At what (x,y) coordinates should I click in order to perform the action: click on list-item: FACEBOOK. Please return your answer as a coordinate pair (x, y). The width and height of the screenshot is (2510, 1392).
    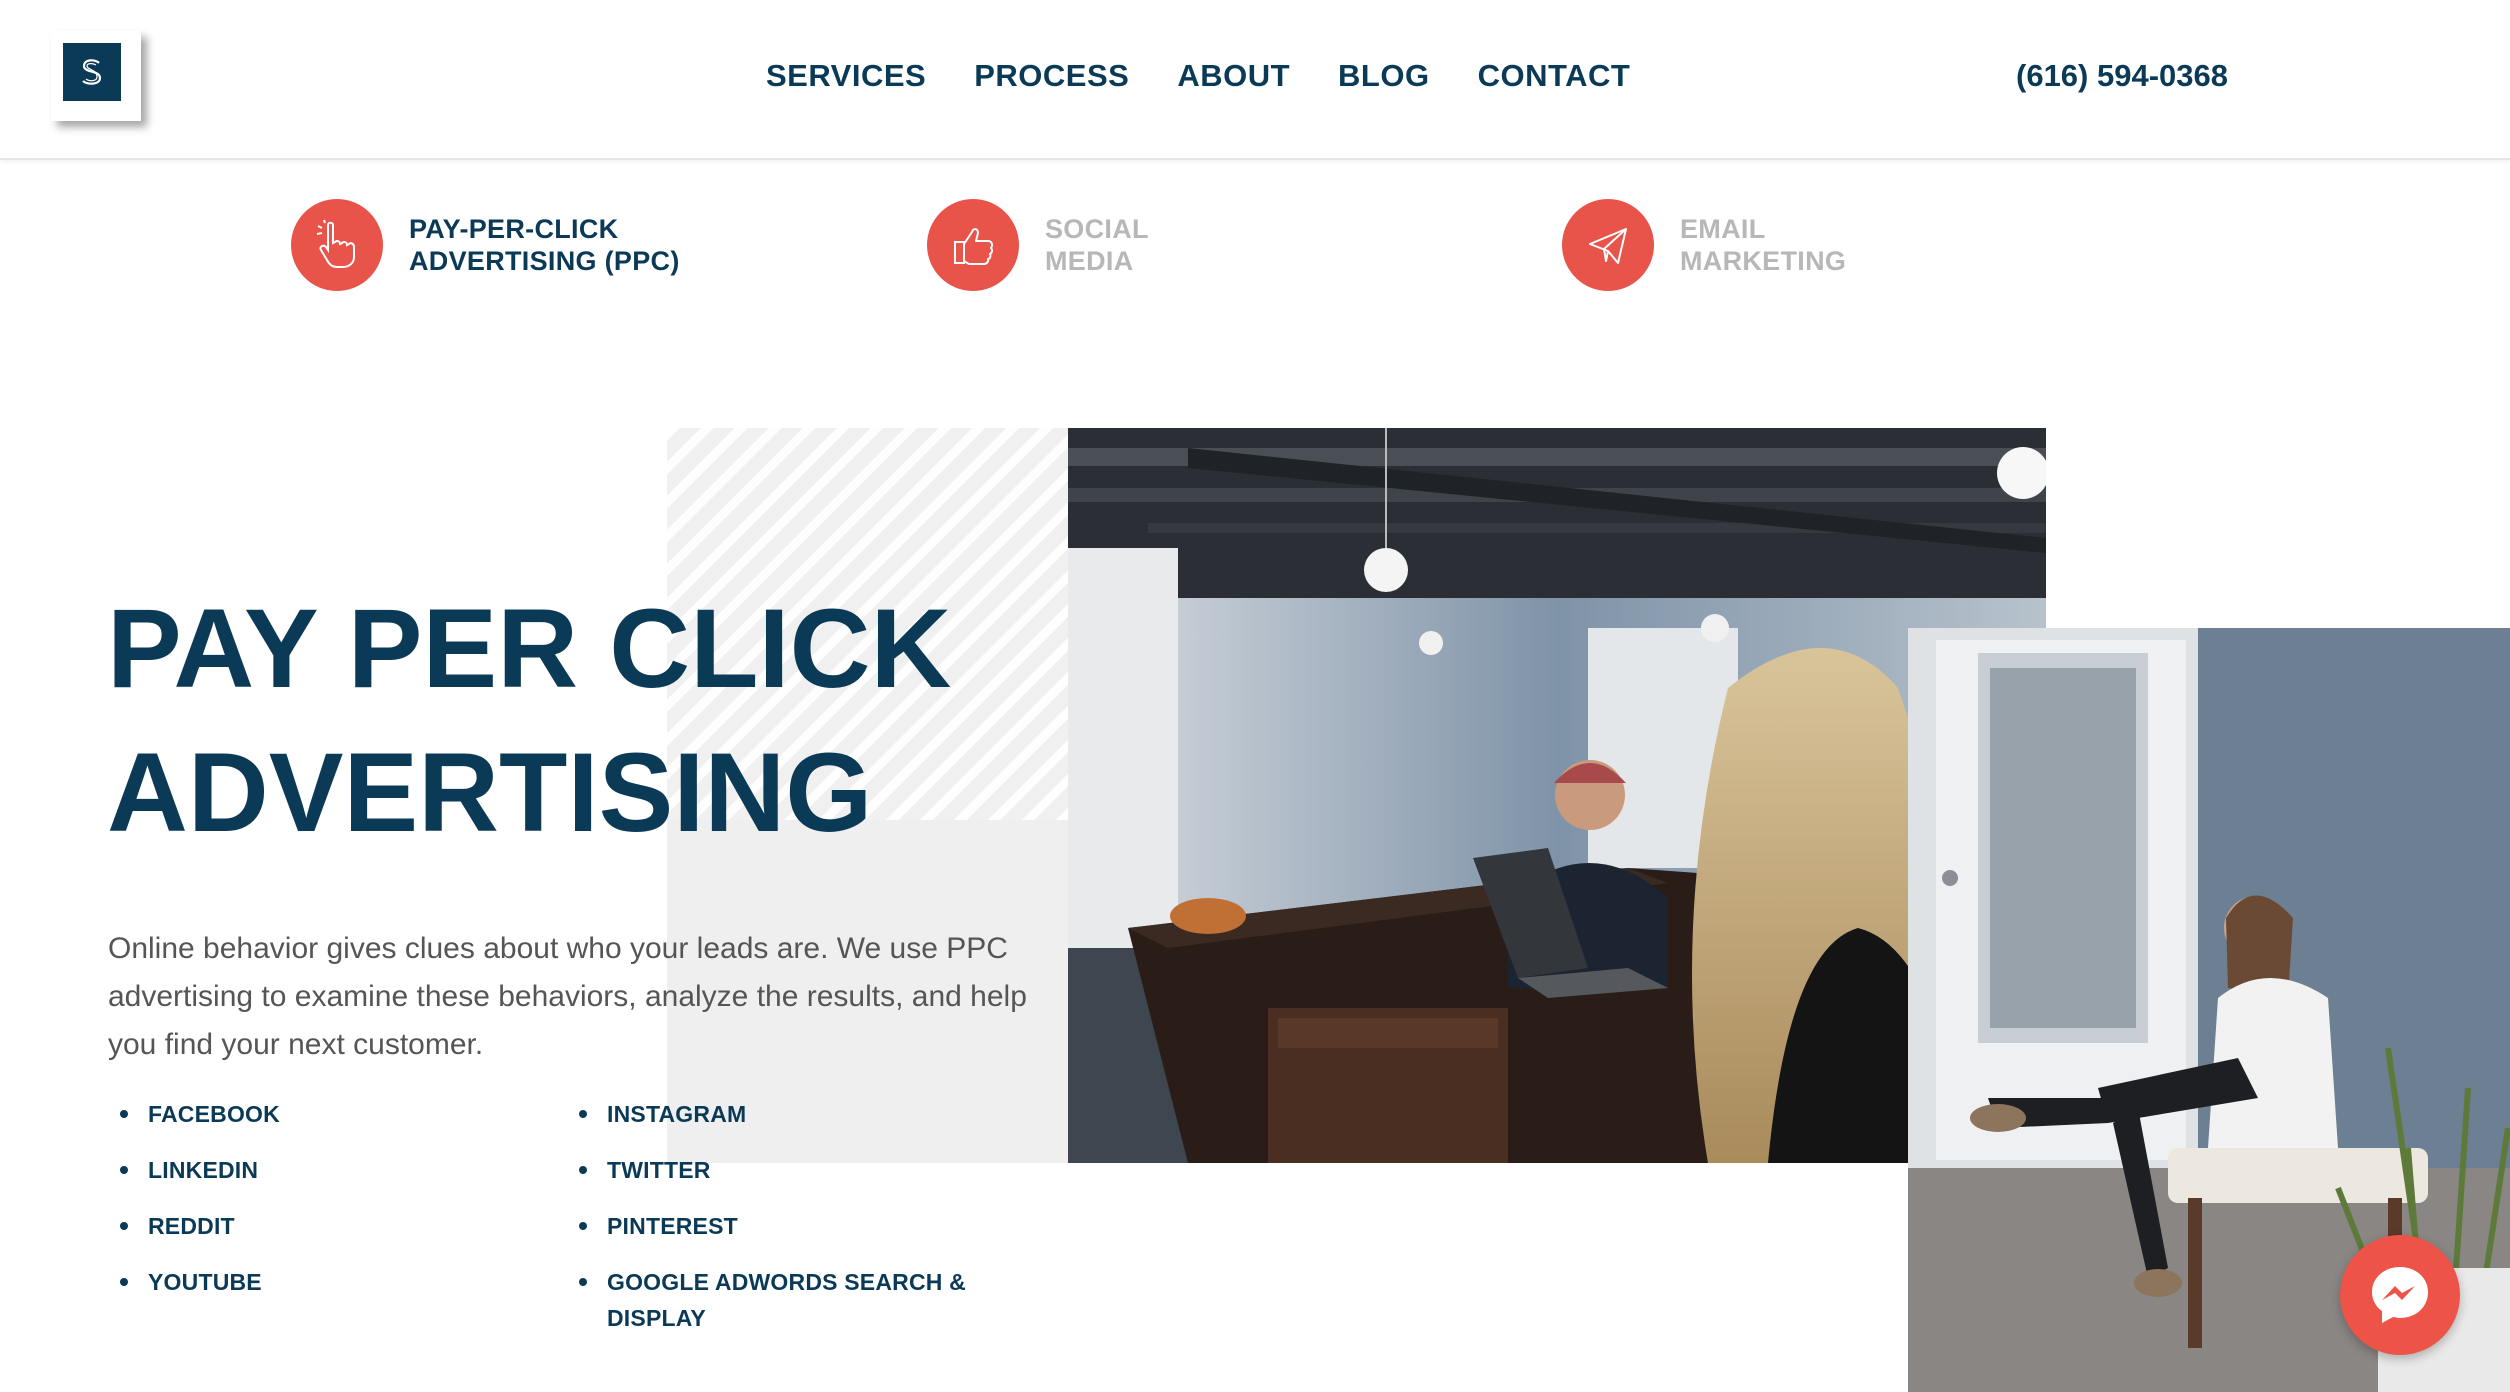
    Looking at the image, I should click on (200, 1114).